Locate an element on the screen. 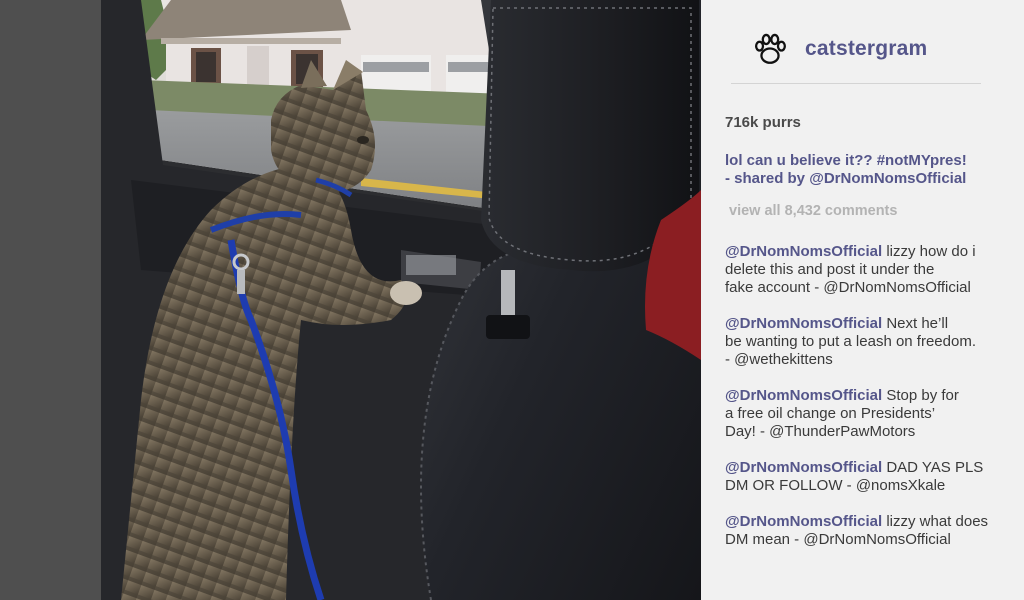  purr-count: 716k purrs is located at coordinates (763, 122).